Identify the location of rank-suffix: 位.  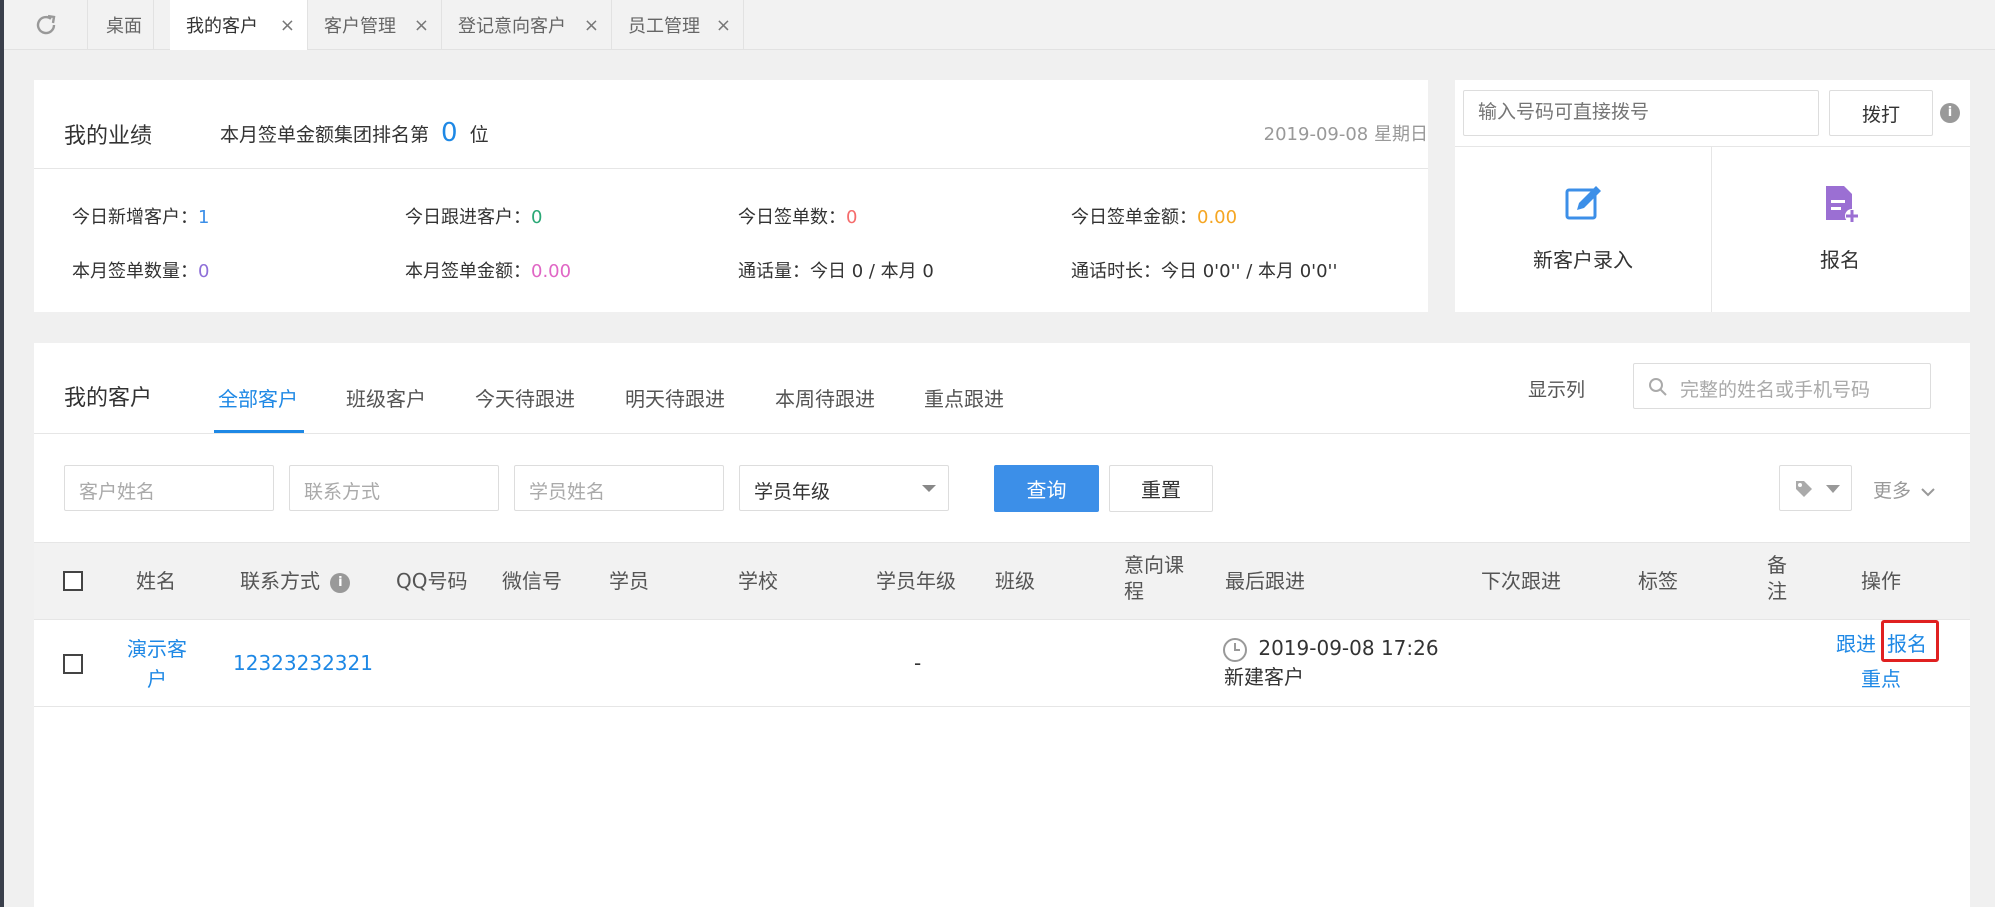
(479, 135).